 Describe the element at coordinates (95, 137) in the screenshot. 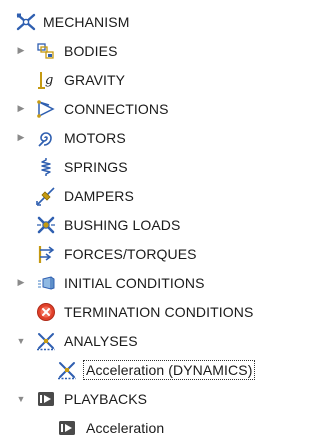

I see `tree-node-label: MOTORS` at that location.